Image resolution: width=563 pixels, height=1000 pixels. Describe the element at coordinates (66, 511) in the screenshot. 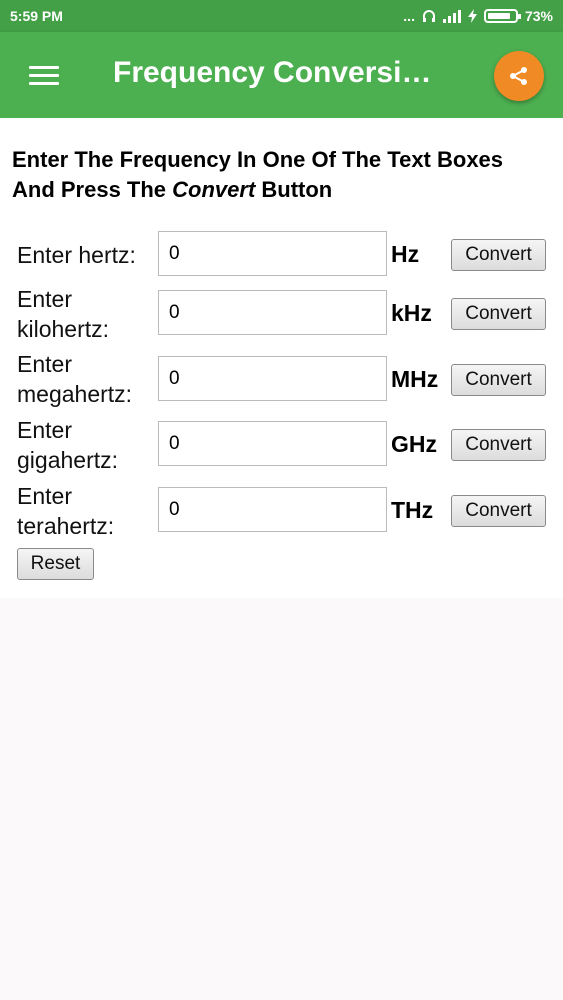

I see `terahertz-label: Enter terahertz:` at that location.